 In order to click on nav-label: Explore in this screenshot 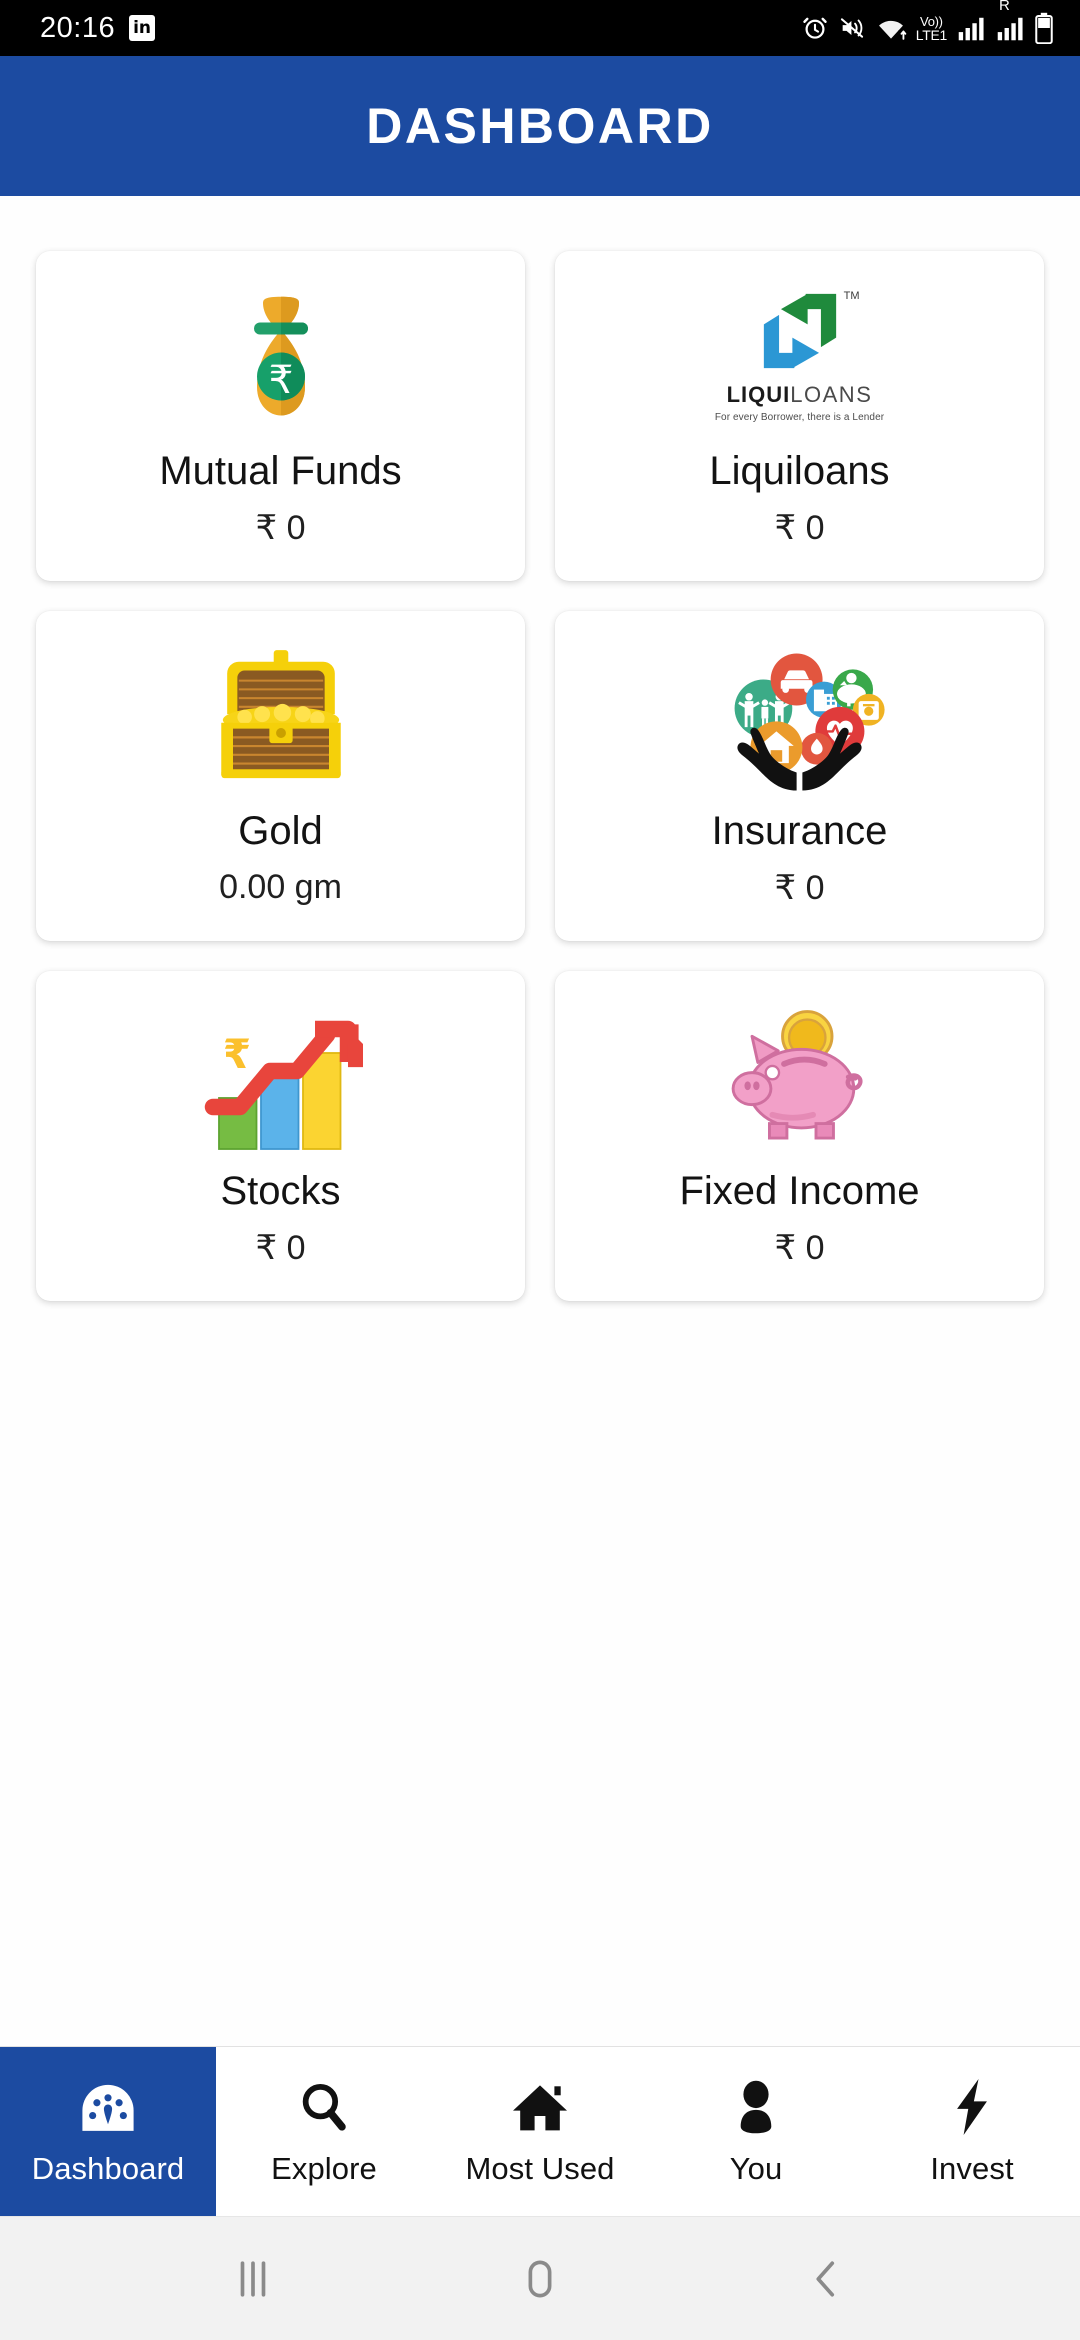, I will do `click(324, 2168)`.